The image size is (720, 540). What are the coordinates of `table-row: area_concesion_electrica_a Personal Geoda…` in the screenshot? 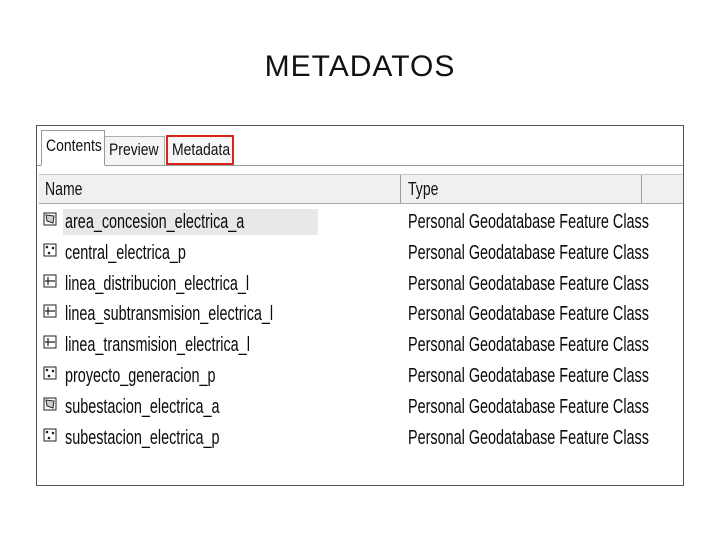 It's located at (361, 223).